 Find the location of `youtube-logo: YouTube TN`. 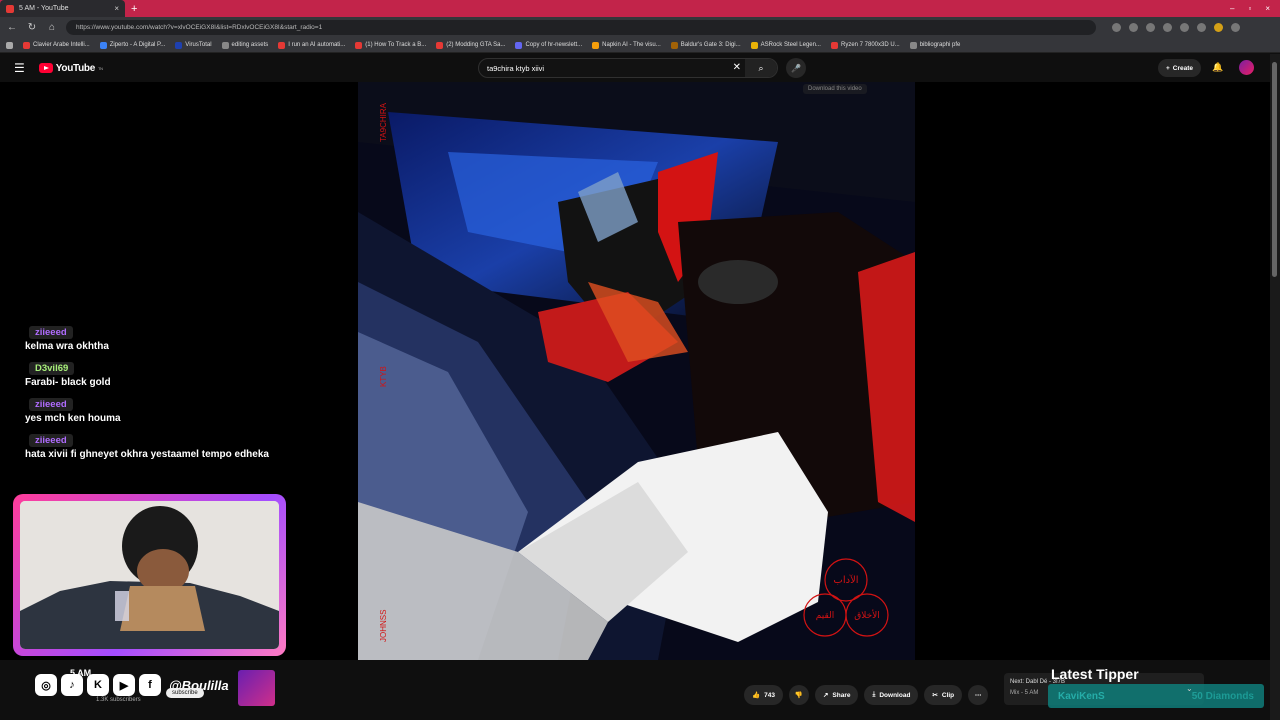

youtube-logo: YouTube TN is located at coordinates (70, 68).